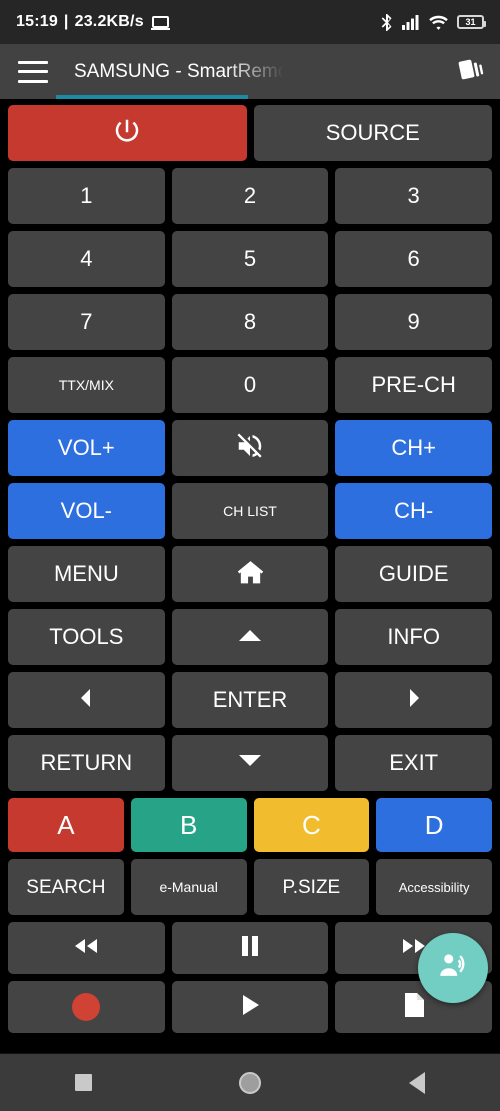  I want to click on cellular-signal-icon, so click(411, 22).